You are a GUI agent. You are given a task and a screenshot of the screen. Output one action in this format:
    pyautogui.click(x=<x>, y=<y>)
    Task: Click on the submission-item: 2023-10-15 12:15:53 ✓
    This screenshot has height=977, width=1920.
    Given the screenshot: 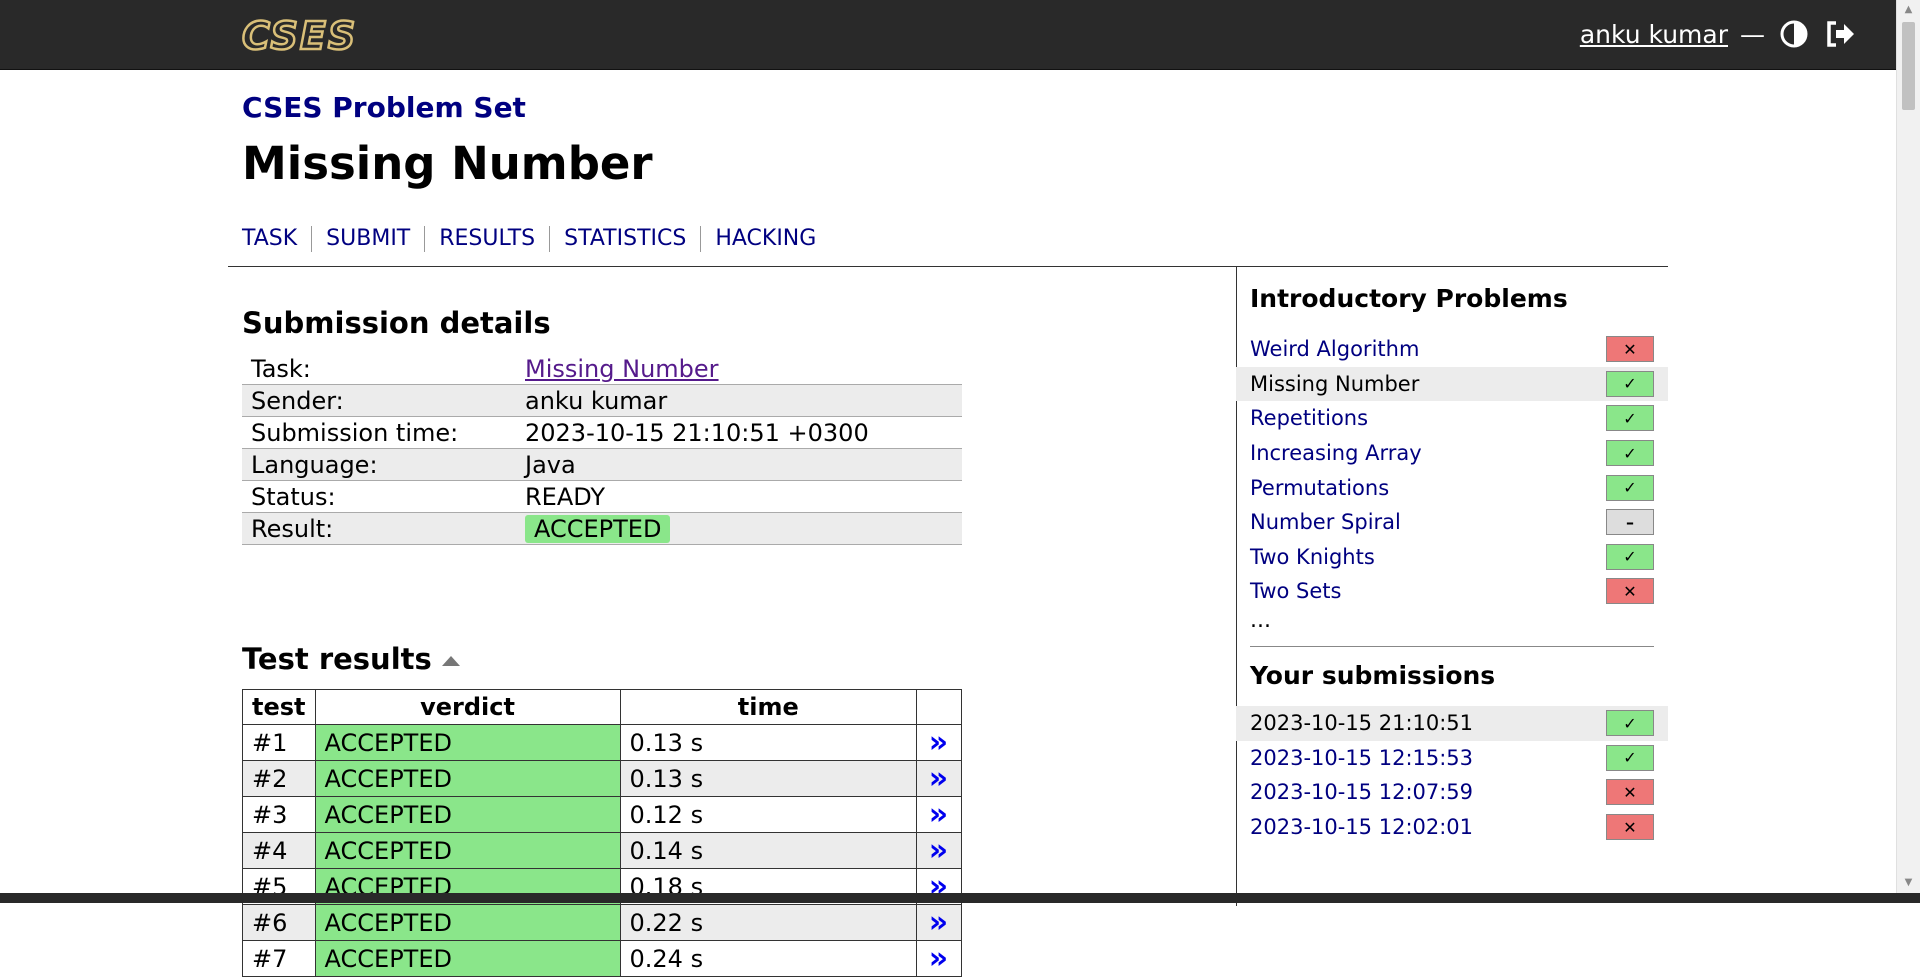 What is the action you would take?
    pyautogui.click(x=1452, y=758)
    